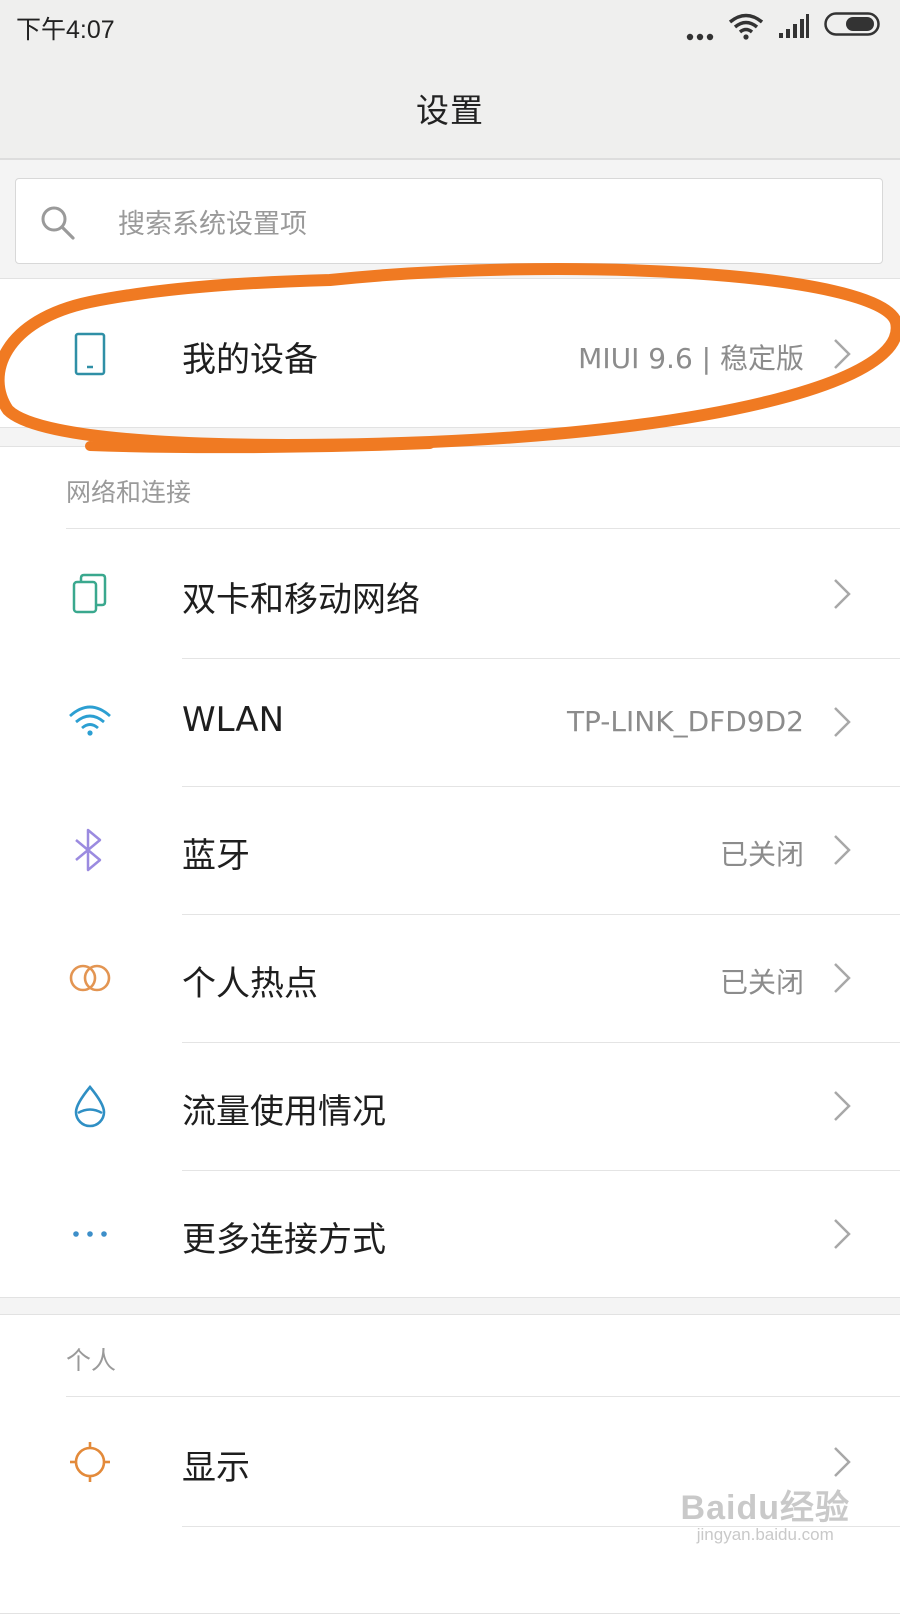 This screenshot has height=1614, width=900. I want to click on row-label: 更多连接方式, so click(284, 1240).